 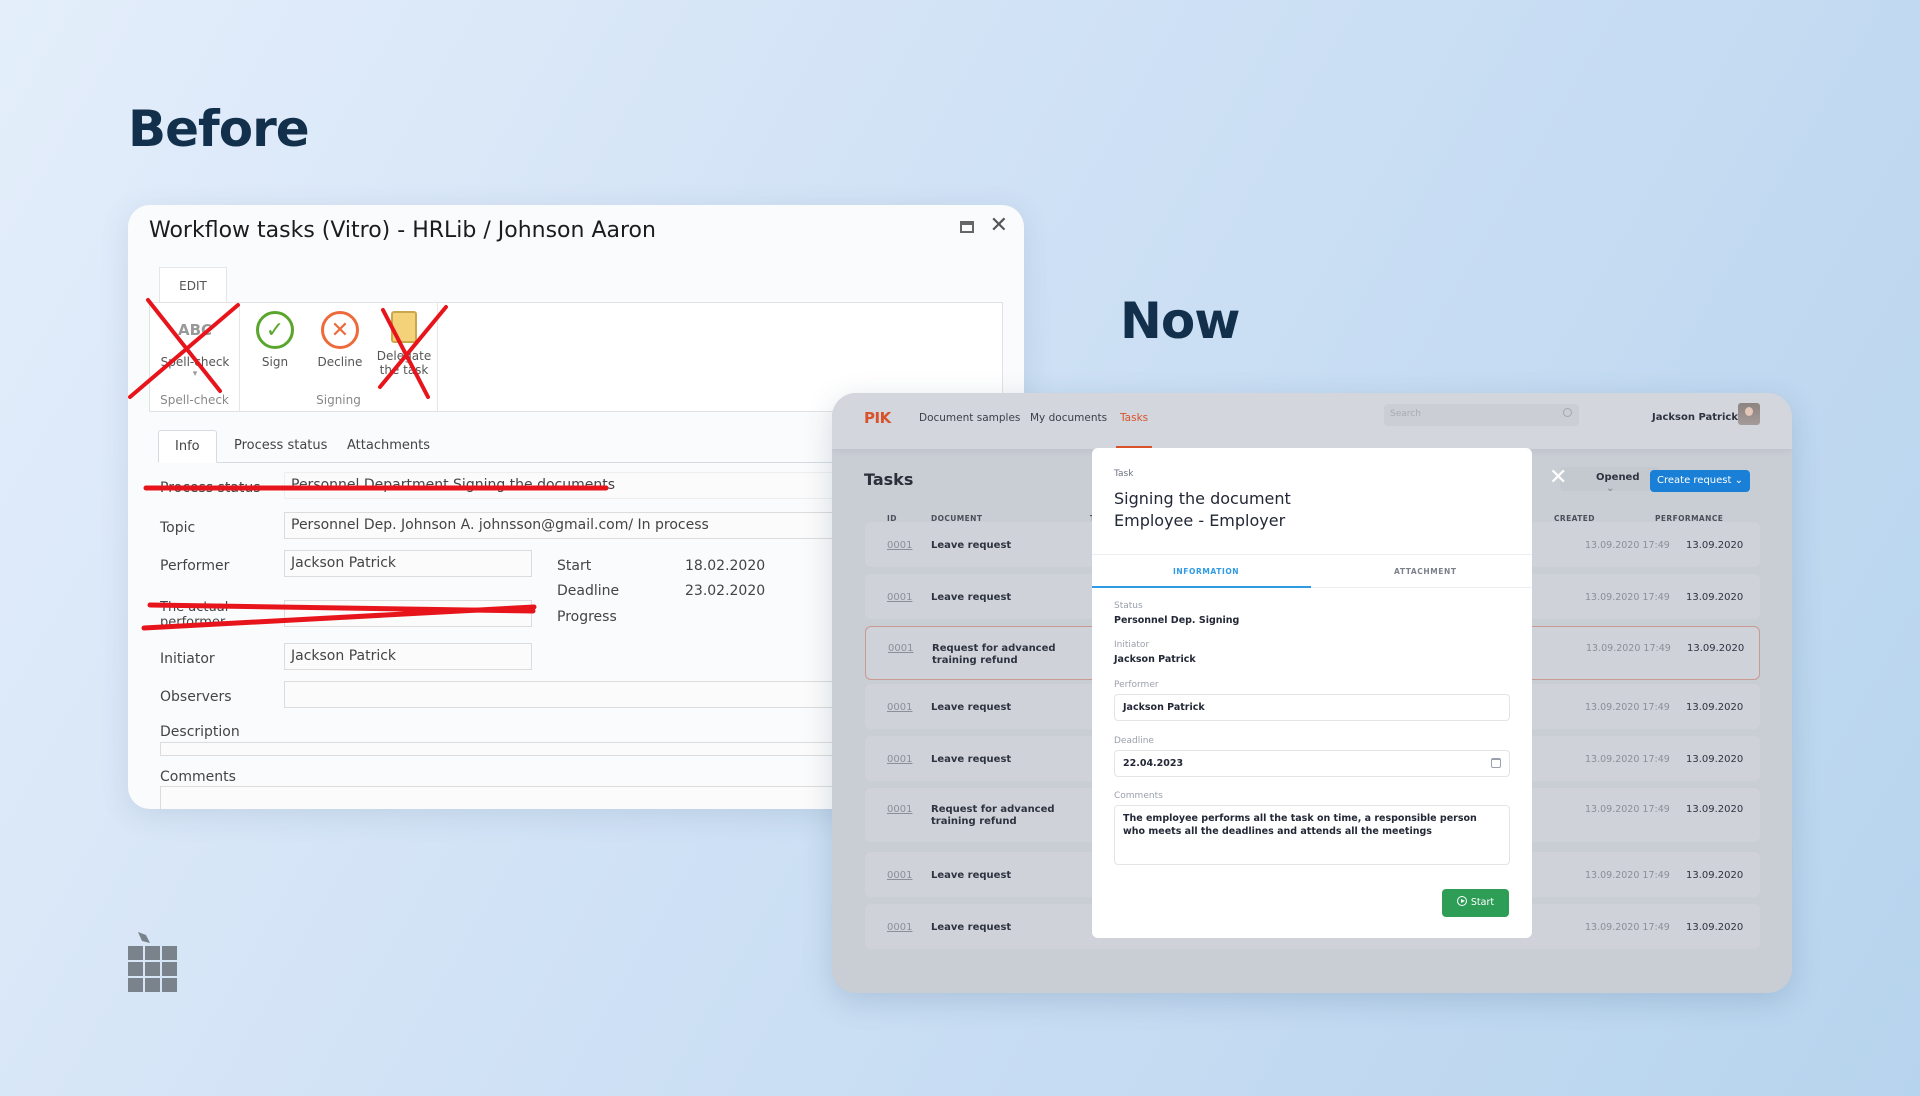 What do you see at coordinates (1177, 620) in the screenshot?
I see `status-value: Personnel Dep. Signing` at bounding box center [1177, 620].